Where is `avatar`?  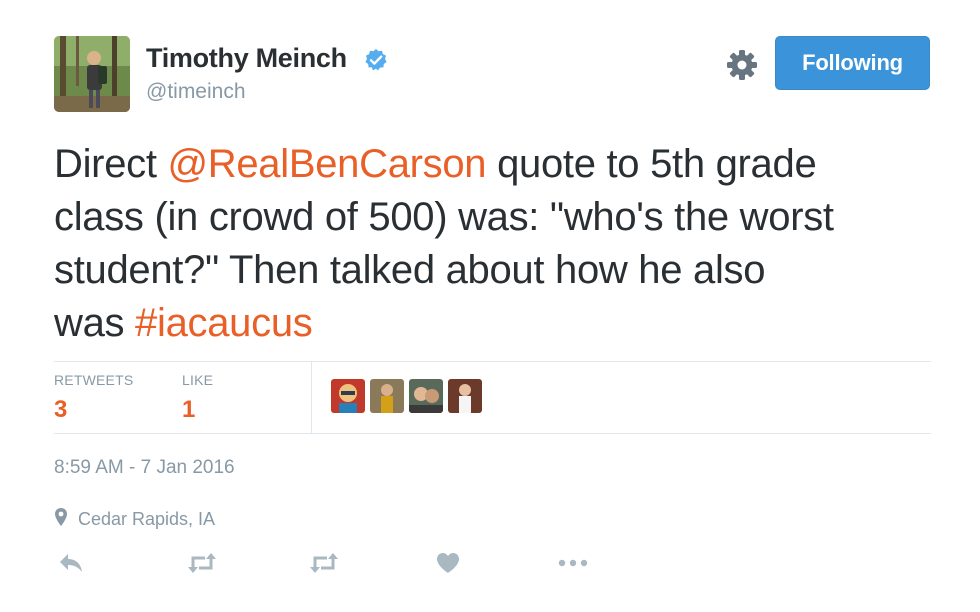
avatar is located at coordinates (92, 74).